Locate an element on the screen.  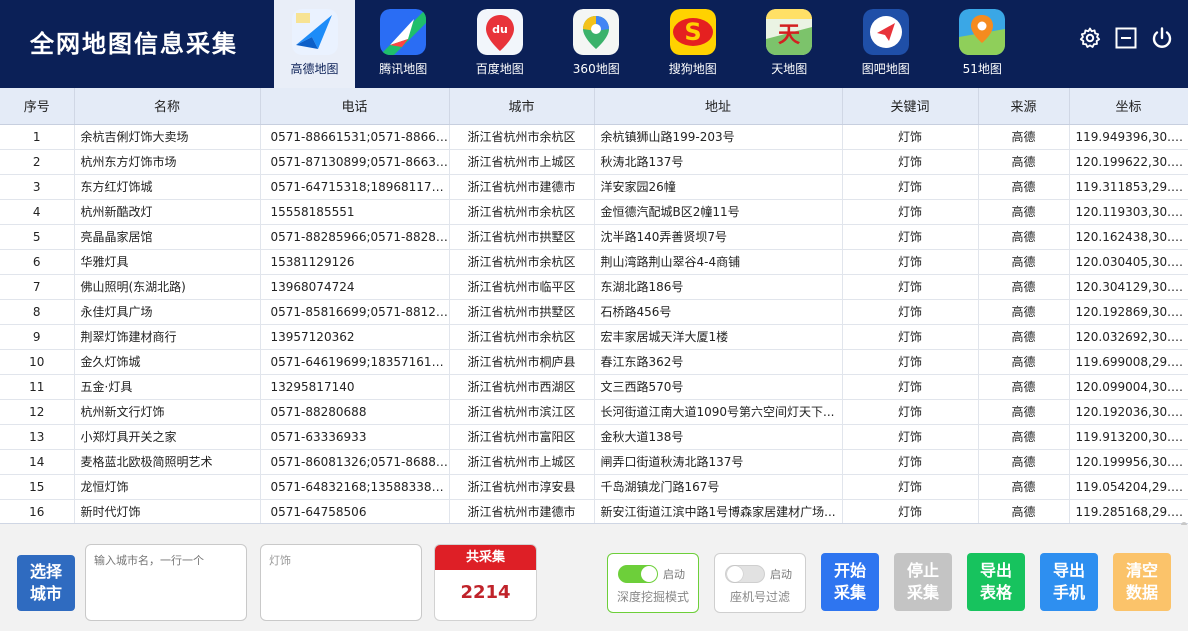
tab-tianditu: 天 天地图 is located at coordinates (789, 44).